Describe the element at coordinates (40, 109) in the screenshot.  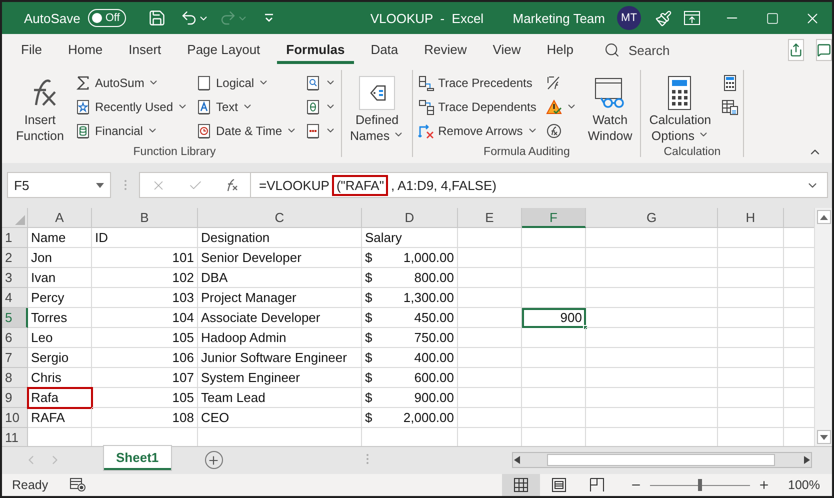
I see `ribbon-button: Insert Function` at that location.